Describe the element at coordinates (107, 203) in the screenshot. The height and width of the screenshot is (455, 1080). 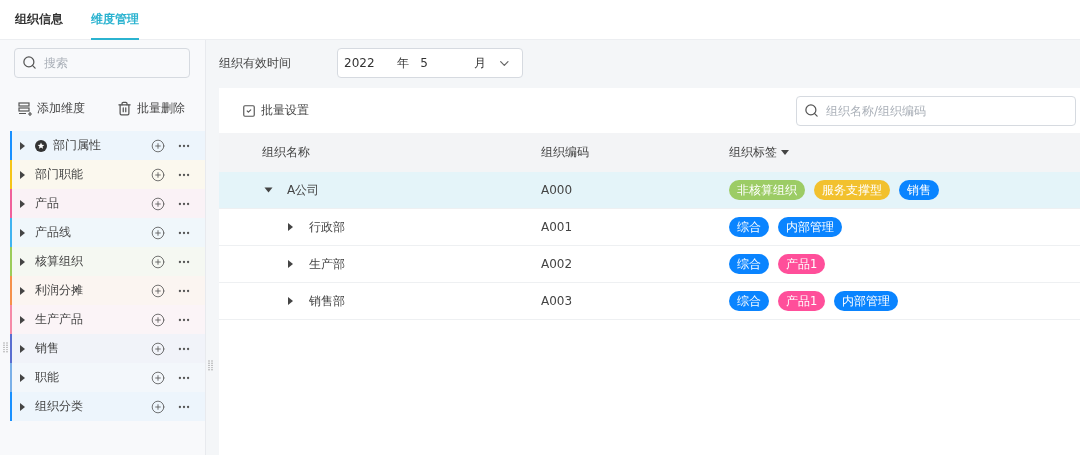
I see `dimension-item: 产品` at that location.